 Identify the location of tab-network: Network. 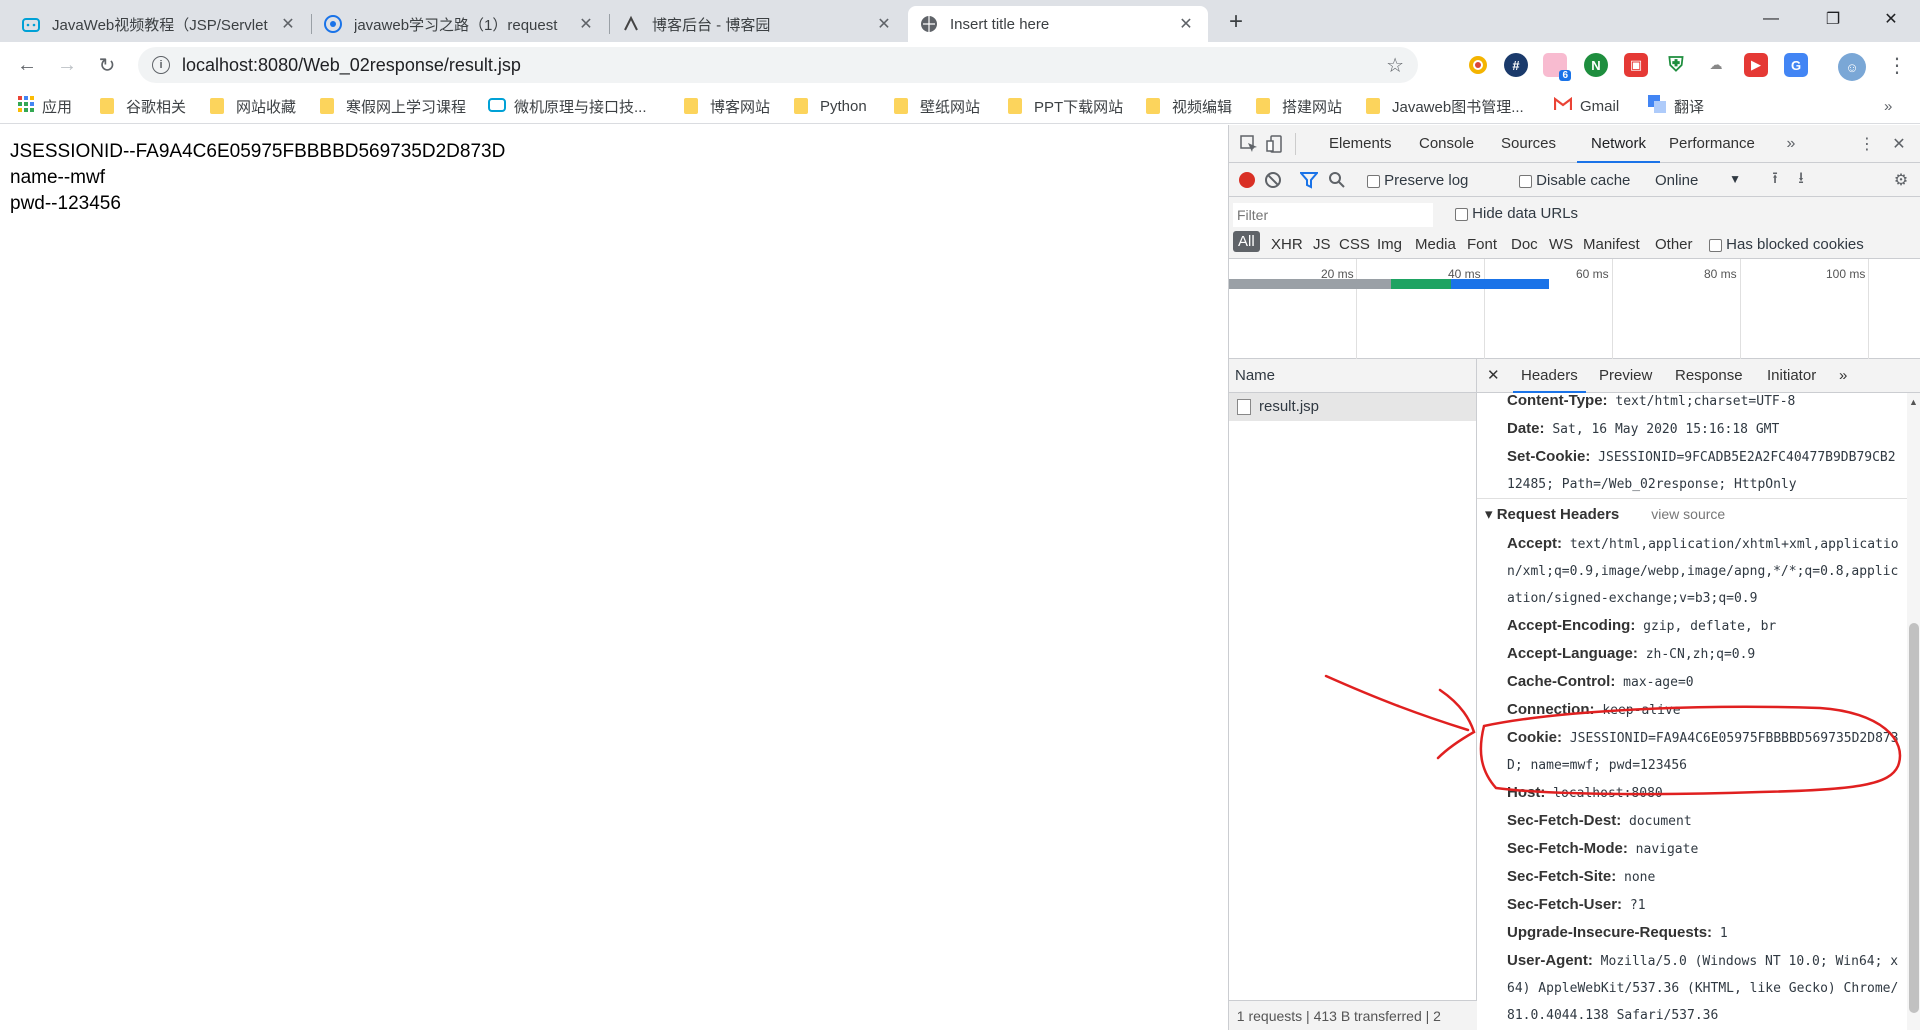
(1619, 144).